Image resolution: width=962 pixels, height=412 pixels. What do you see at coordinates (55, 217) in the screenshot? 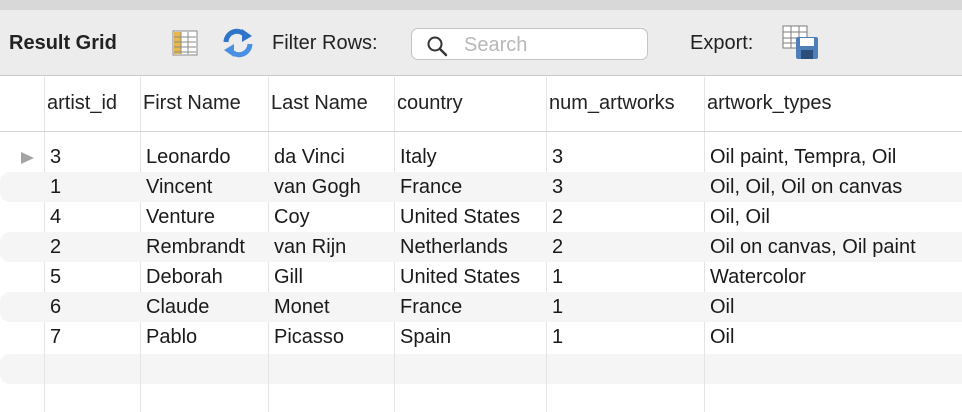
I see `cell-artist-id: 4` at bounding box center [55, 217].